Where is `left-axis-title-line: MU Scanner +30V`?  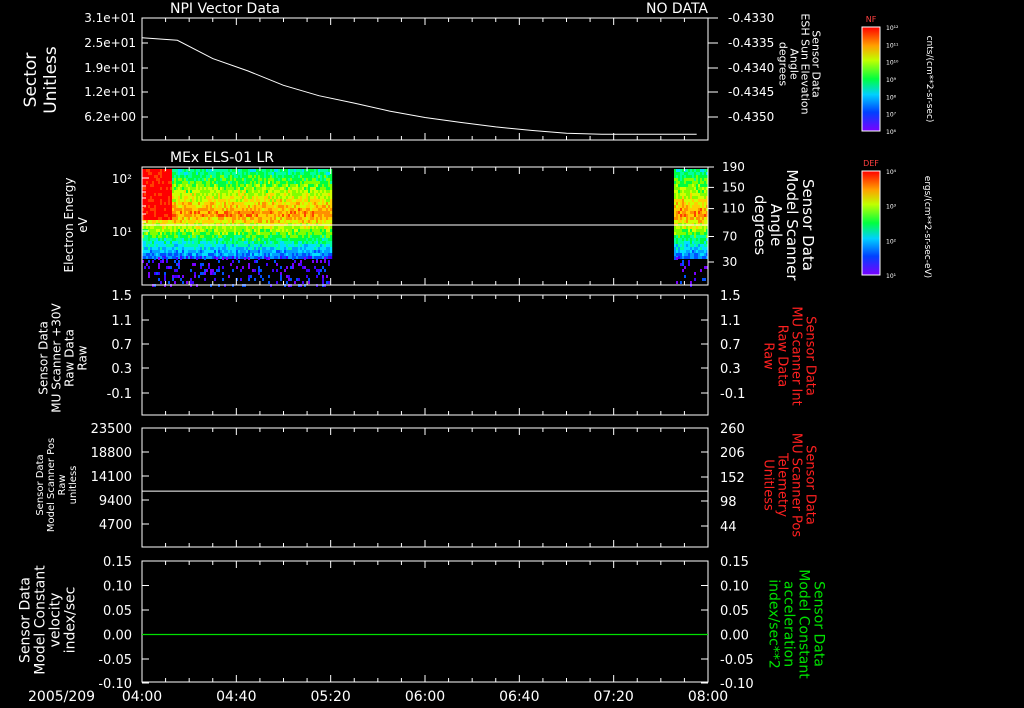
left-axis-title-line: MU Scanner +30V is located at coordinates (57, 358).